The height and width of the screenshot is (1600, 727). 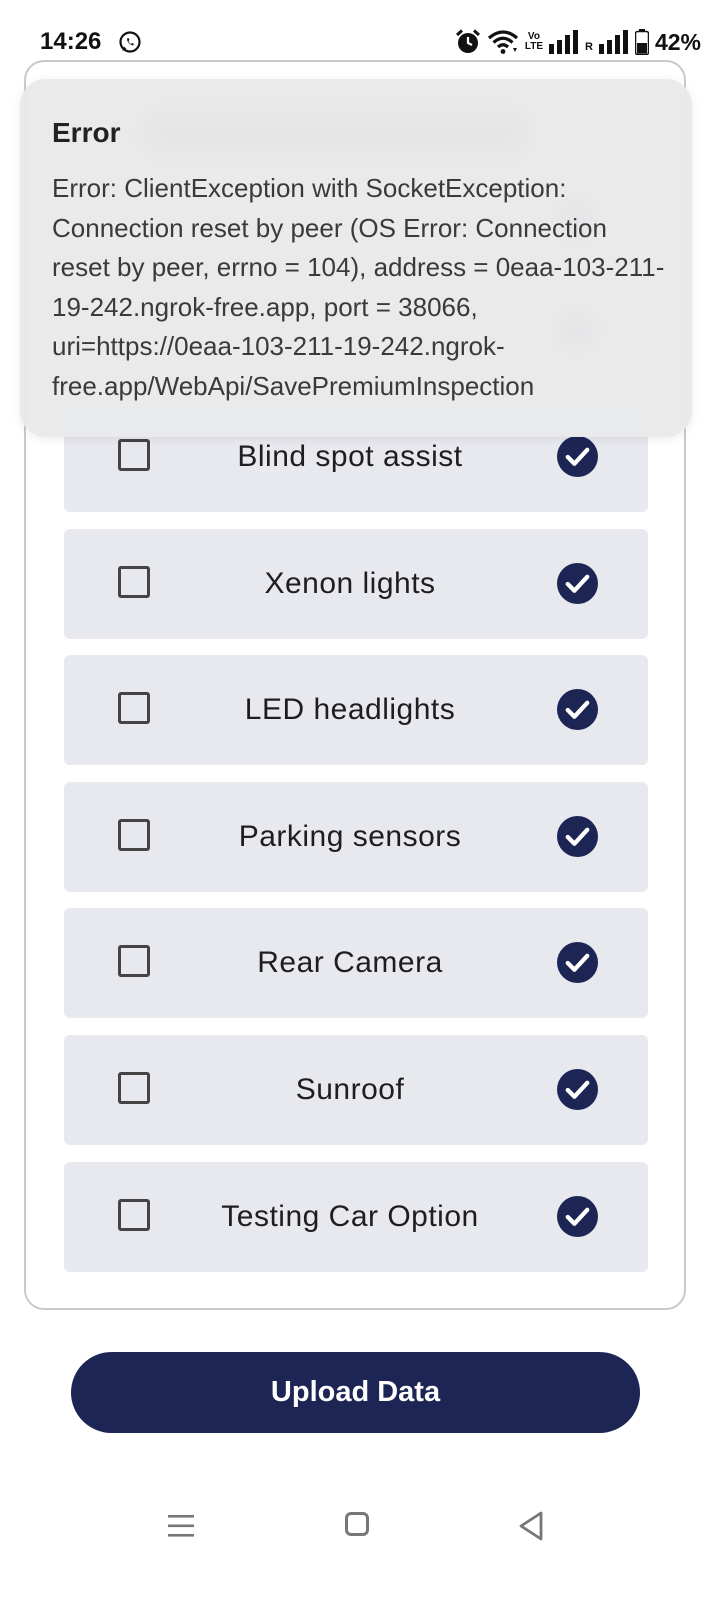 What do you see at coordinates (563, 42) in the screenshot?
I see `signal-icon` at bounding box center [563, 42].